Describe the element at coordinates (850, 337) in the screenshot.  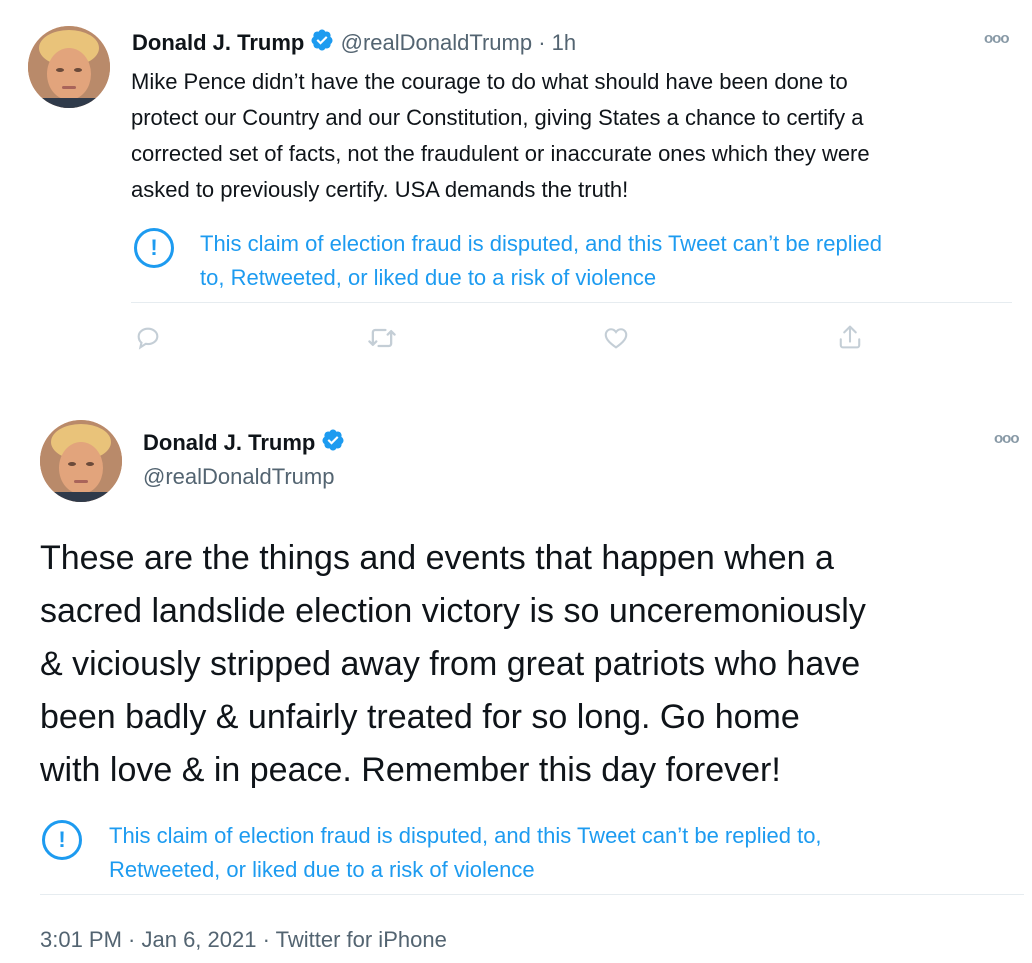
I see `share-icon` at that location.